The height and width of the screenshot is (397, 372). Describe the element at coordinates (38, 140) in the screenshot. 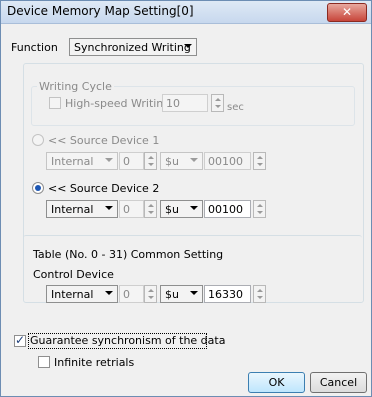

I see `source-device-1-radio` at that location.